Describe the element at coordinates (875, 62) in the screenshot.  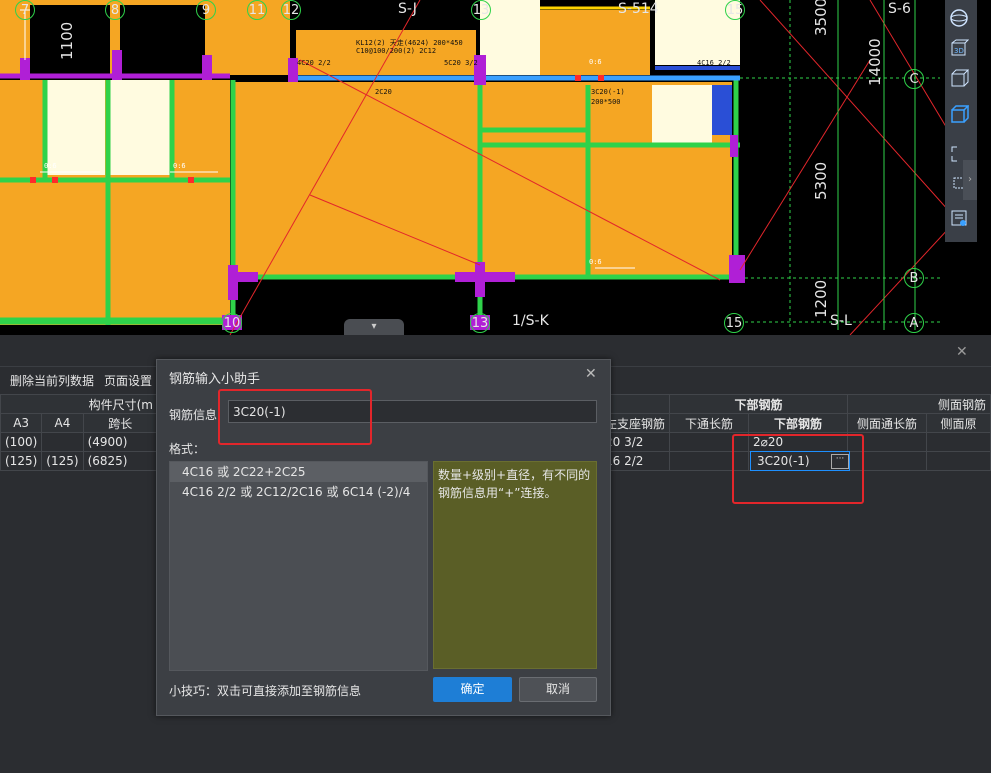
I see `dimension-label: 14000` at that location.